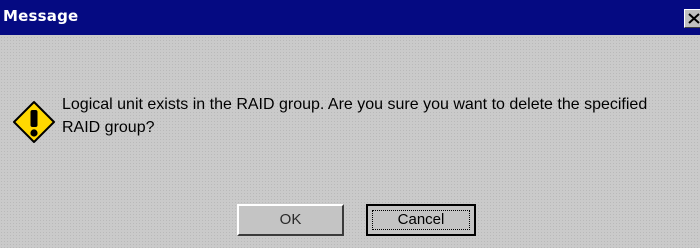 The height and width of the screenshot is (248, 700). What do you see at coordinates (41, 16) in the screenshot?
I see `window-title: Message` at bounding box center [41, 16].